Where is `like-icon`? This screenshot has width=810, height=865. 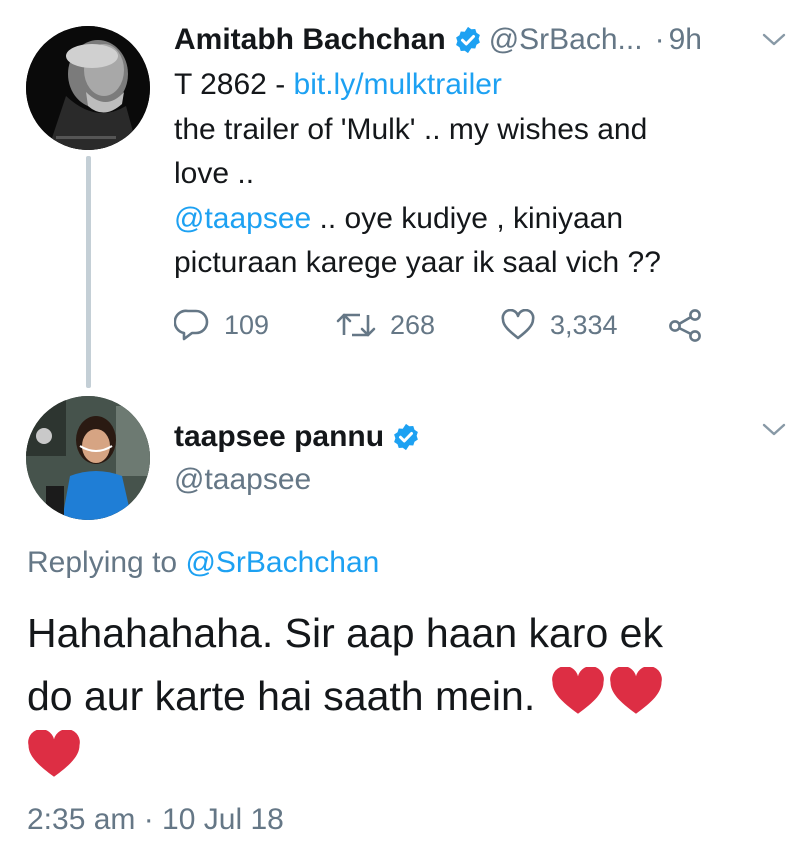 like-icon is located at coordinates (518, 324).